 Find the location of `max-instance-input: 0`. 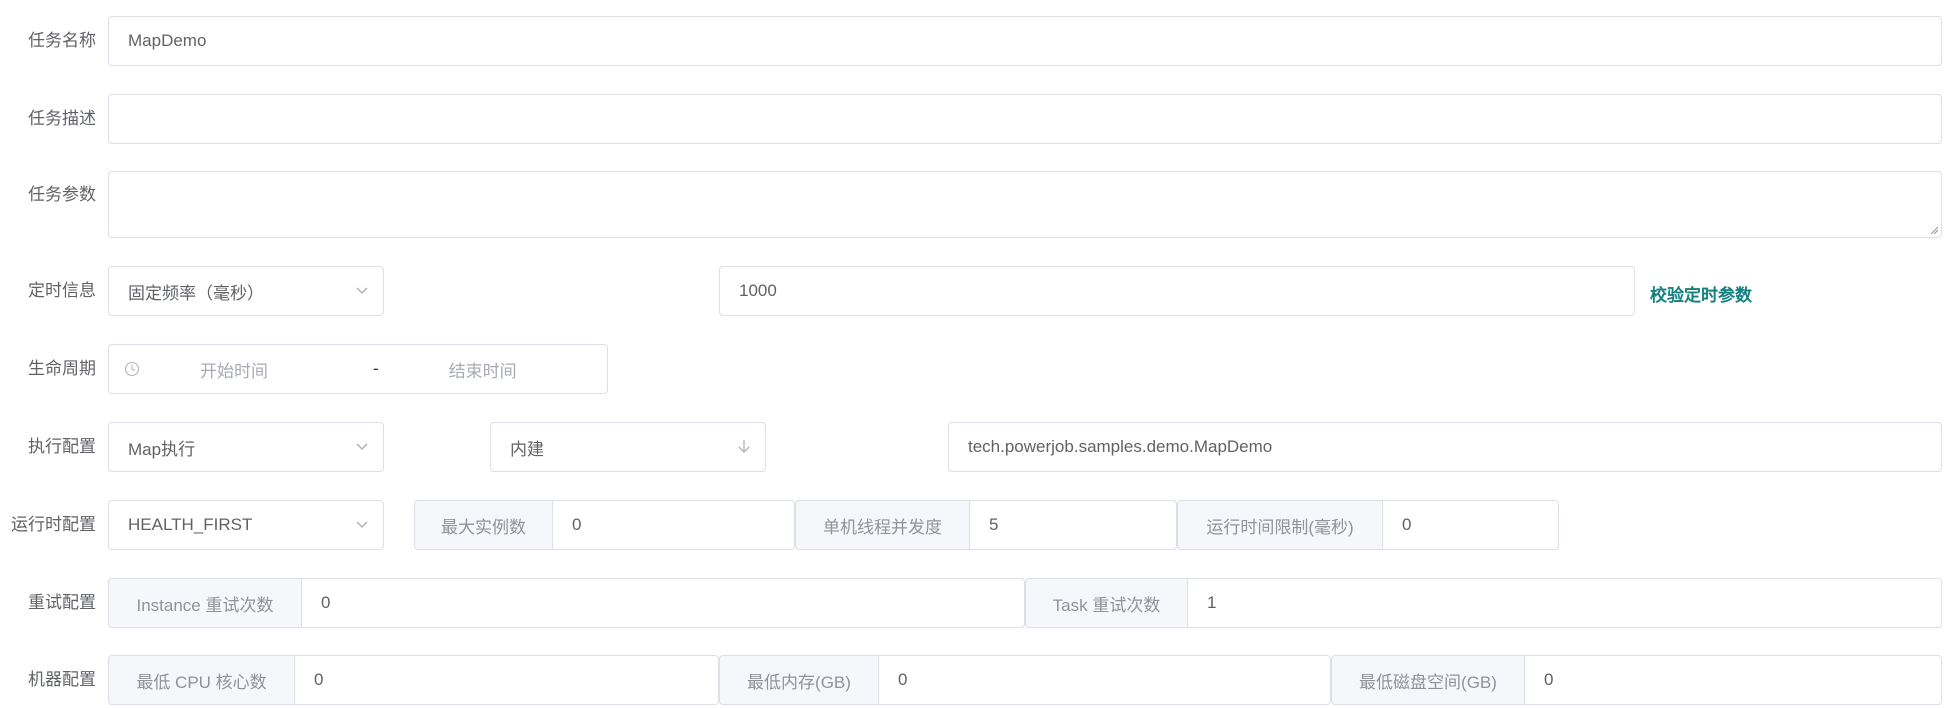

max-instance-input: 0 is located at coordinates (673, 525).